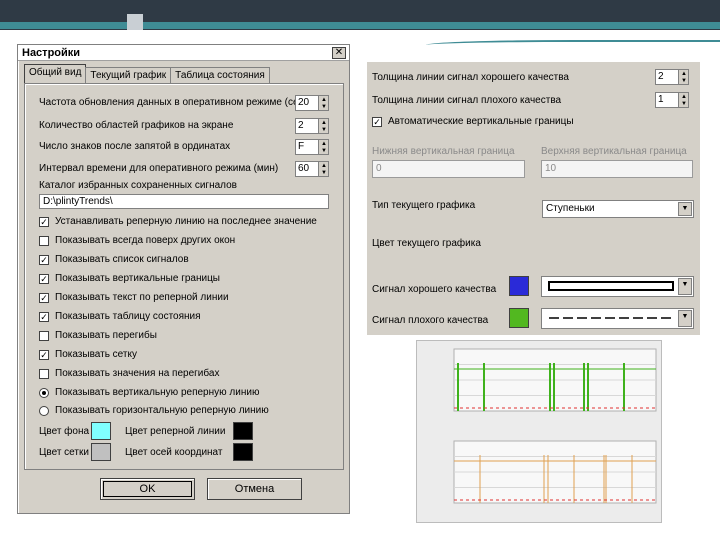 The image size is (720, 540). Describe the element at coordinates (617, 169) in the screenshot. I see `upper-bound-input: 10` at that location.